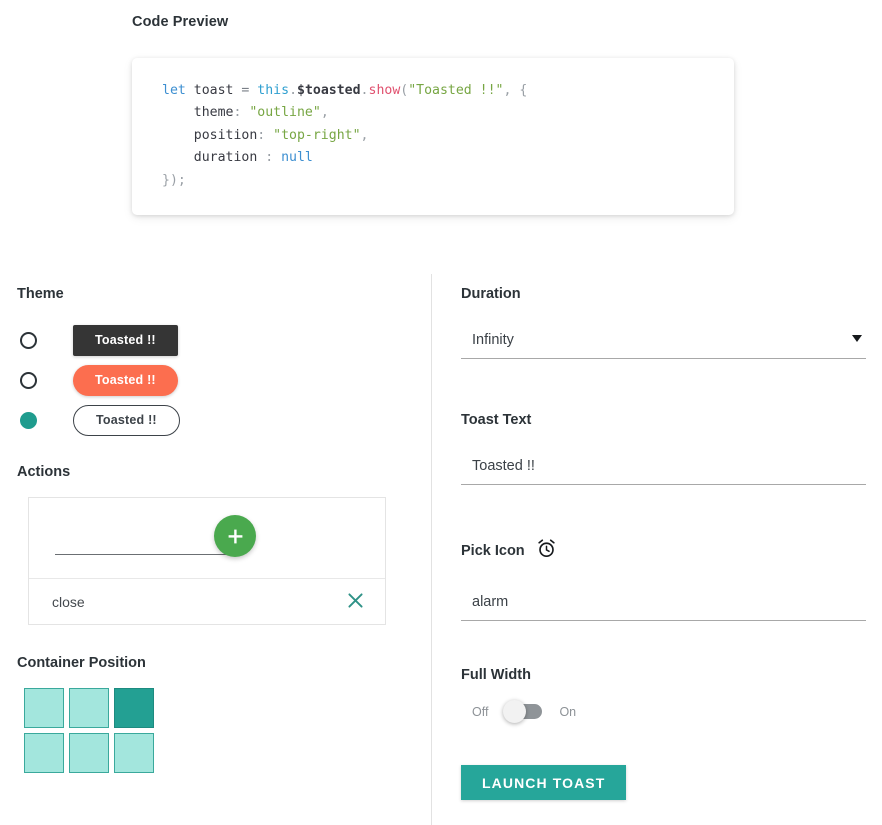 Image resolution: width=882 pixels, height=825 pixels. What do you see at coordinates (68, 601) in the screenshot?
I see `action-item-label: close` at bounding box center [68, 601].